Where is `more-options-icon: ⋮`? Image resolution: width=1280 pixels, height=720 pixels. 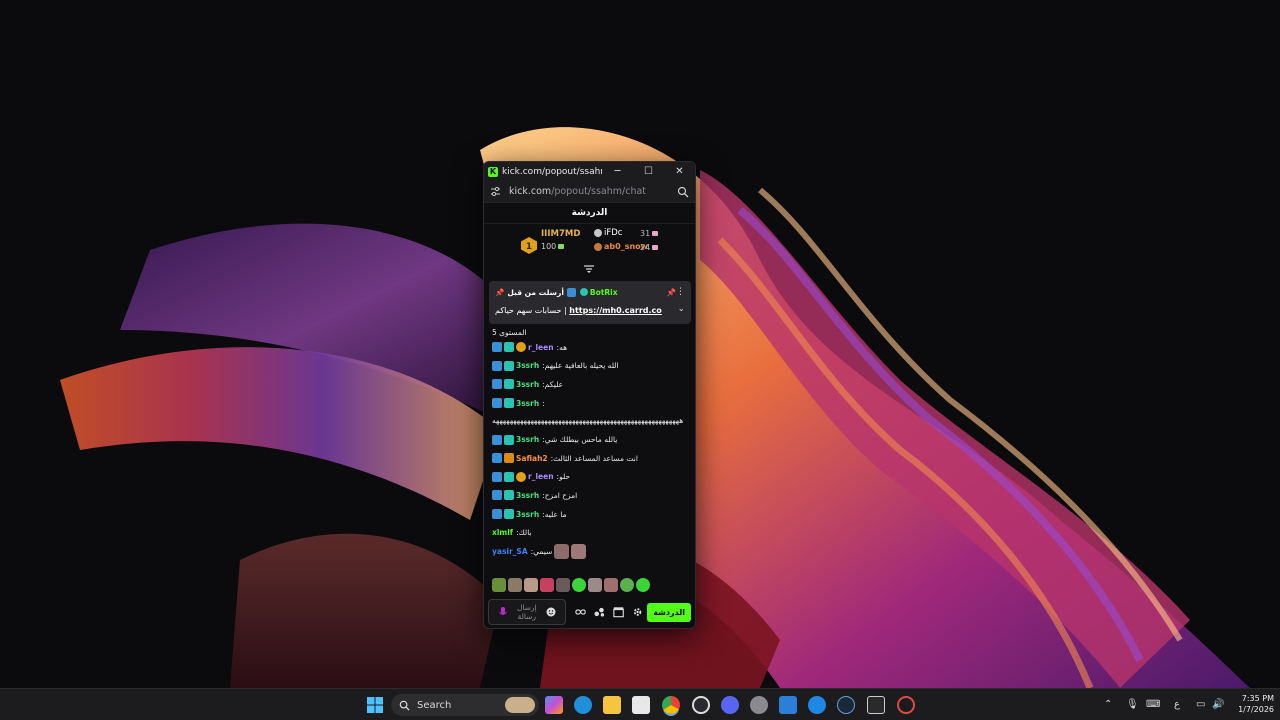
more-options-icon: ⋮ is located at coordinates (680, 292).